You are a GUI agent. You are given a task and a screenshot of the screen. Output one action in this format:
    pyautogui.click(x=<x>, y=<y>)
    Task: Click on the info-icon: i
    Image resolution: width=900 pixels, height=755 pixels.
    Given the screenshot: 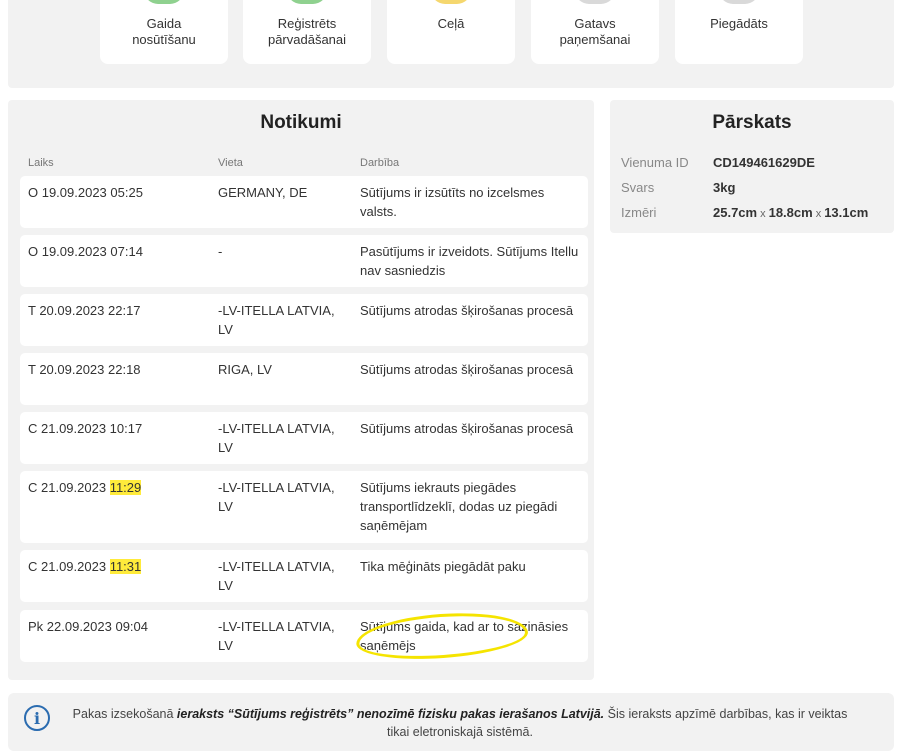 What is the action you would take?
    pyautogui.click(x=37, y=718)
    